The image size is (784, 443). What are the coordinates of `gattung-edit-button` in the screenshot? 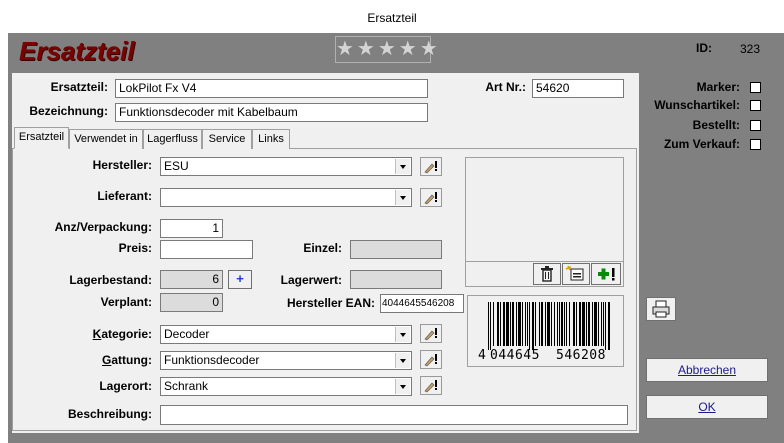 It's located at (431, 359).